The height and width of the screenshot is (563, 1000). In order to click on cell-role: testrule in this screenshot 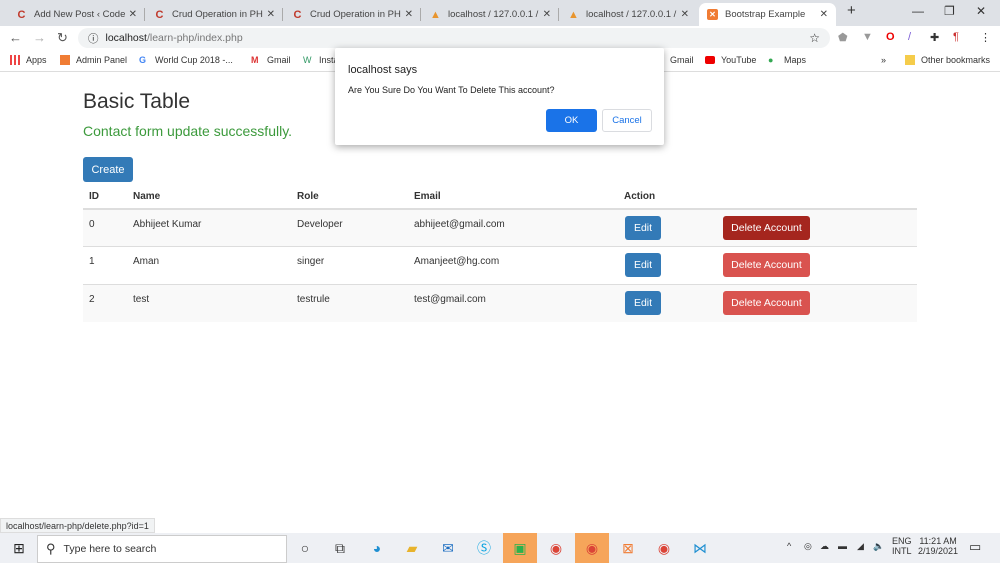, I will do `click(349, 302)`.